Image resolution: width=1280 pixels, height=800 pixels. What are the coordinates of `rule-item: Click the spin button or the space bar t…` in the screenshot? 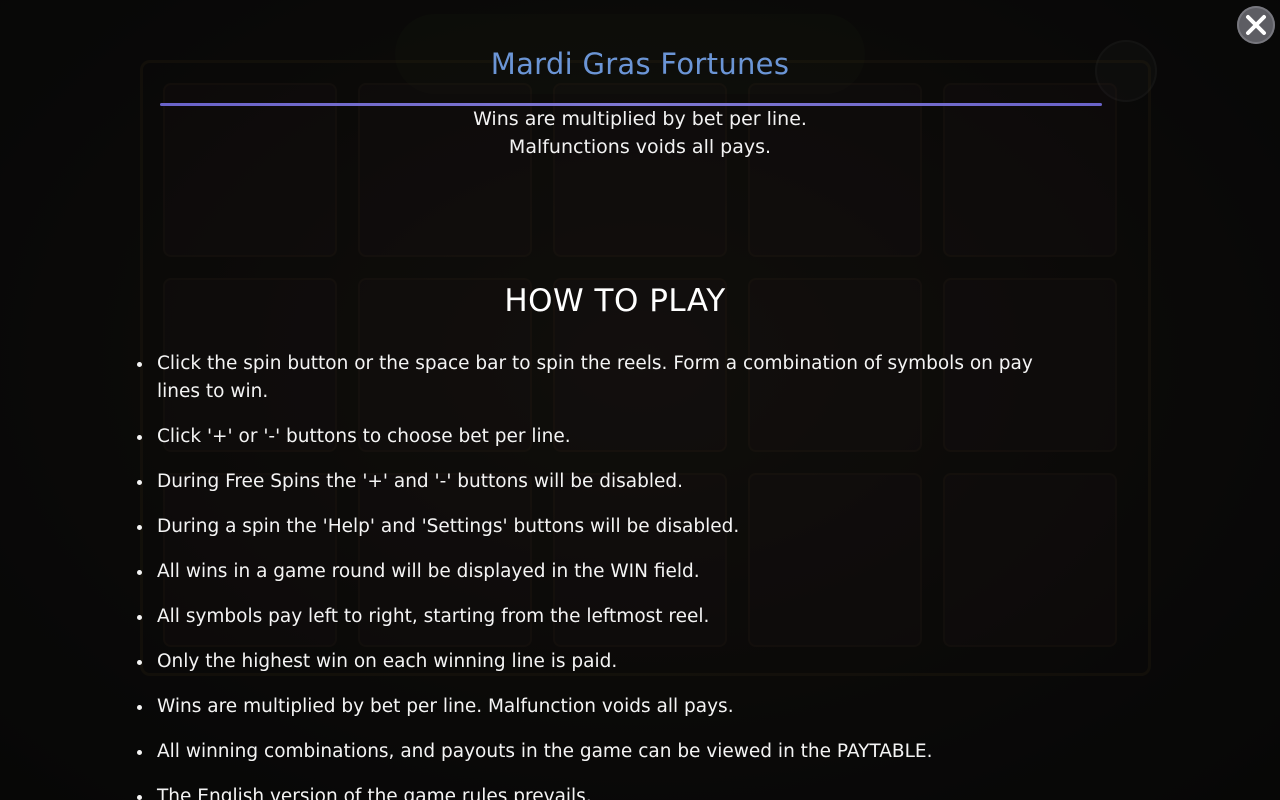 It's located at (607, 378).